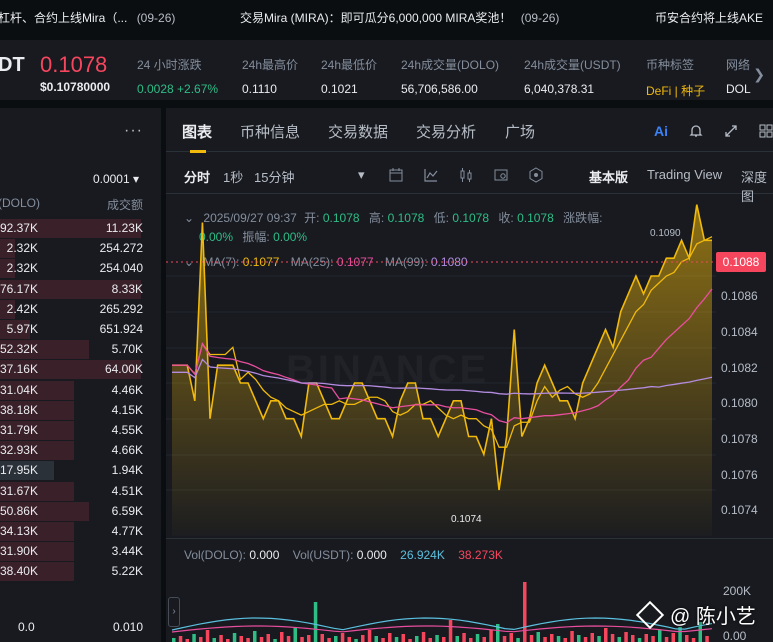 The width and height of the screenshot is (773, 642). What do you see at coordinates (121, 268) in the screenshot?
I see `trade-total: 254.040` at bounding box center [121, 268].